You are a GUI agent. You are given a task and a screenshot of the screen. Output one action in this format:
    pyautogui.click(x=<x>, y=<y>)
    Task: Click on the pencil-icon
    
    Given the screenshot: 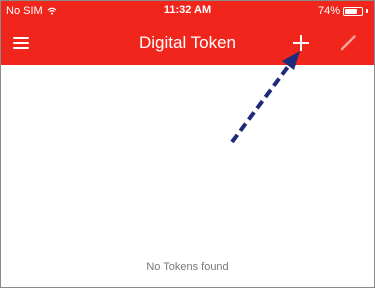 What is the action you would take?
    pyautogui.click(x=348, y=43)
    